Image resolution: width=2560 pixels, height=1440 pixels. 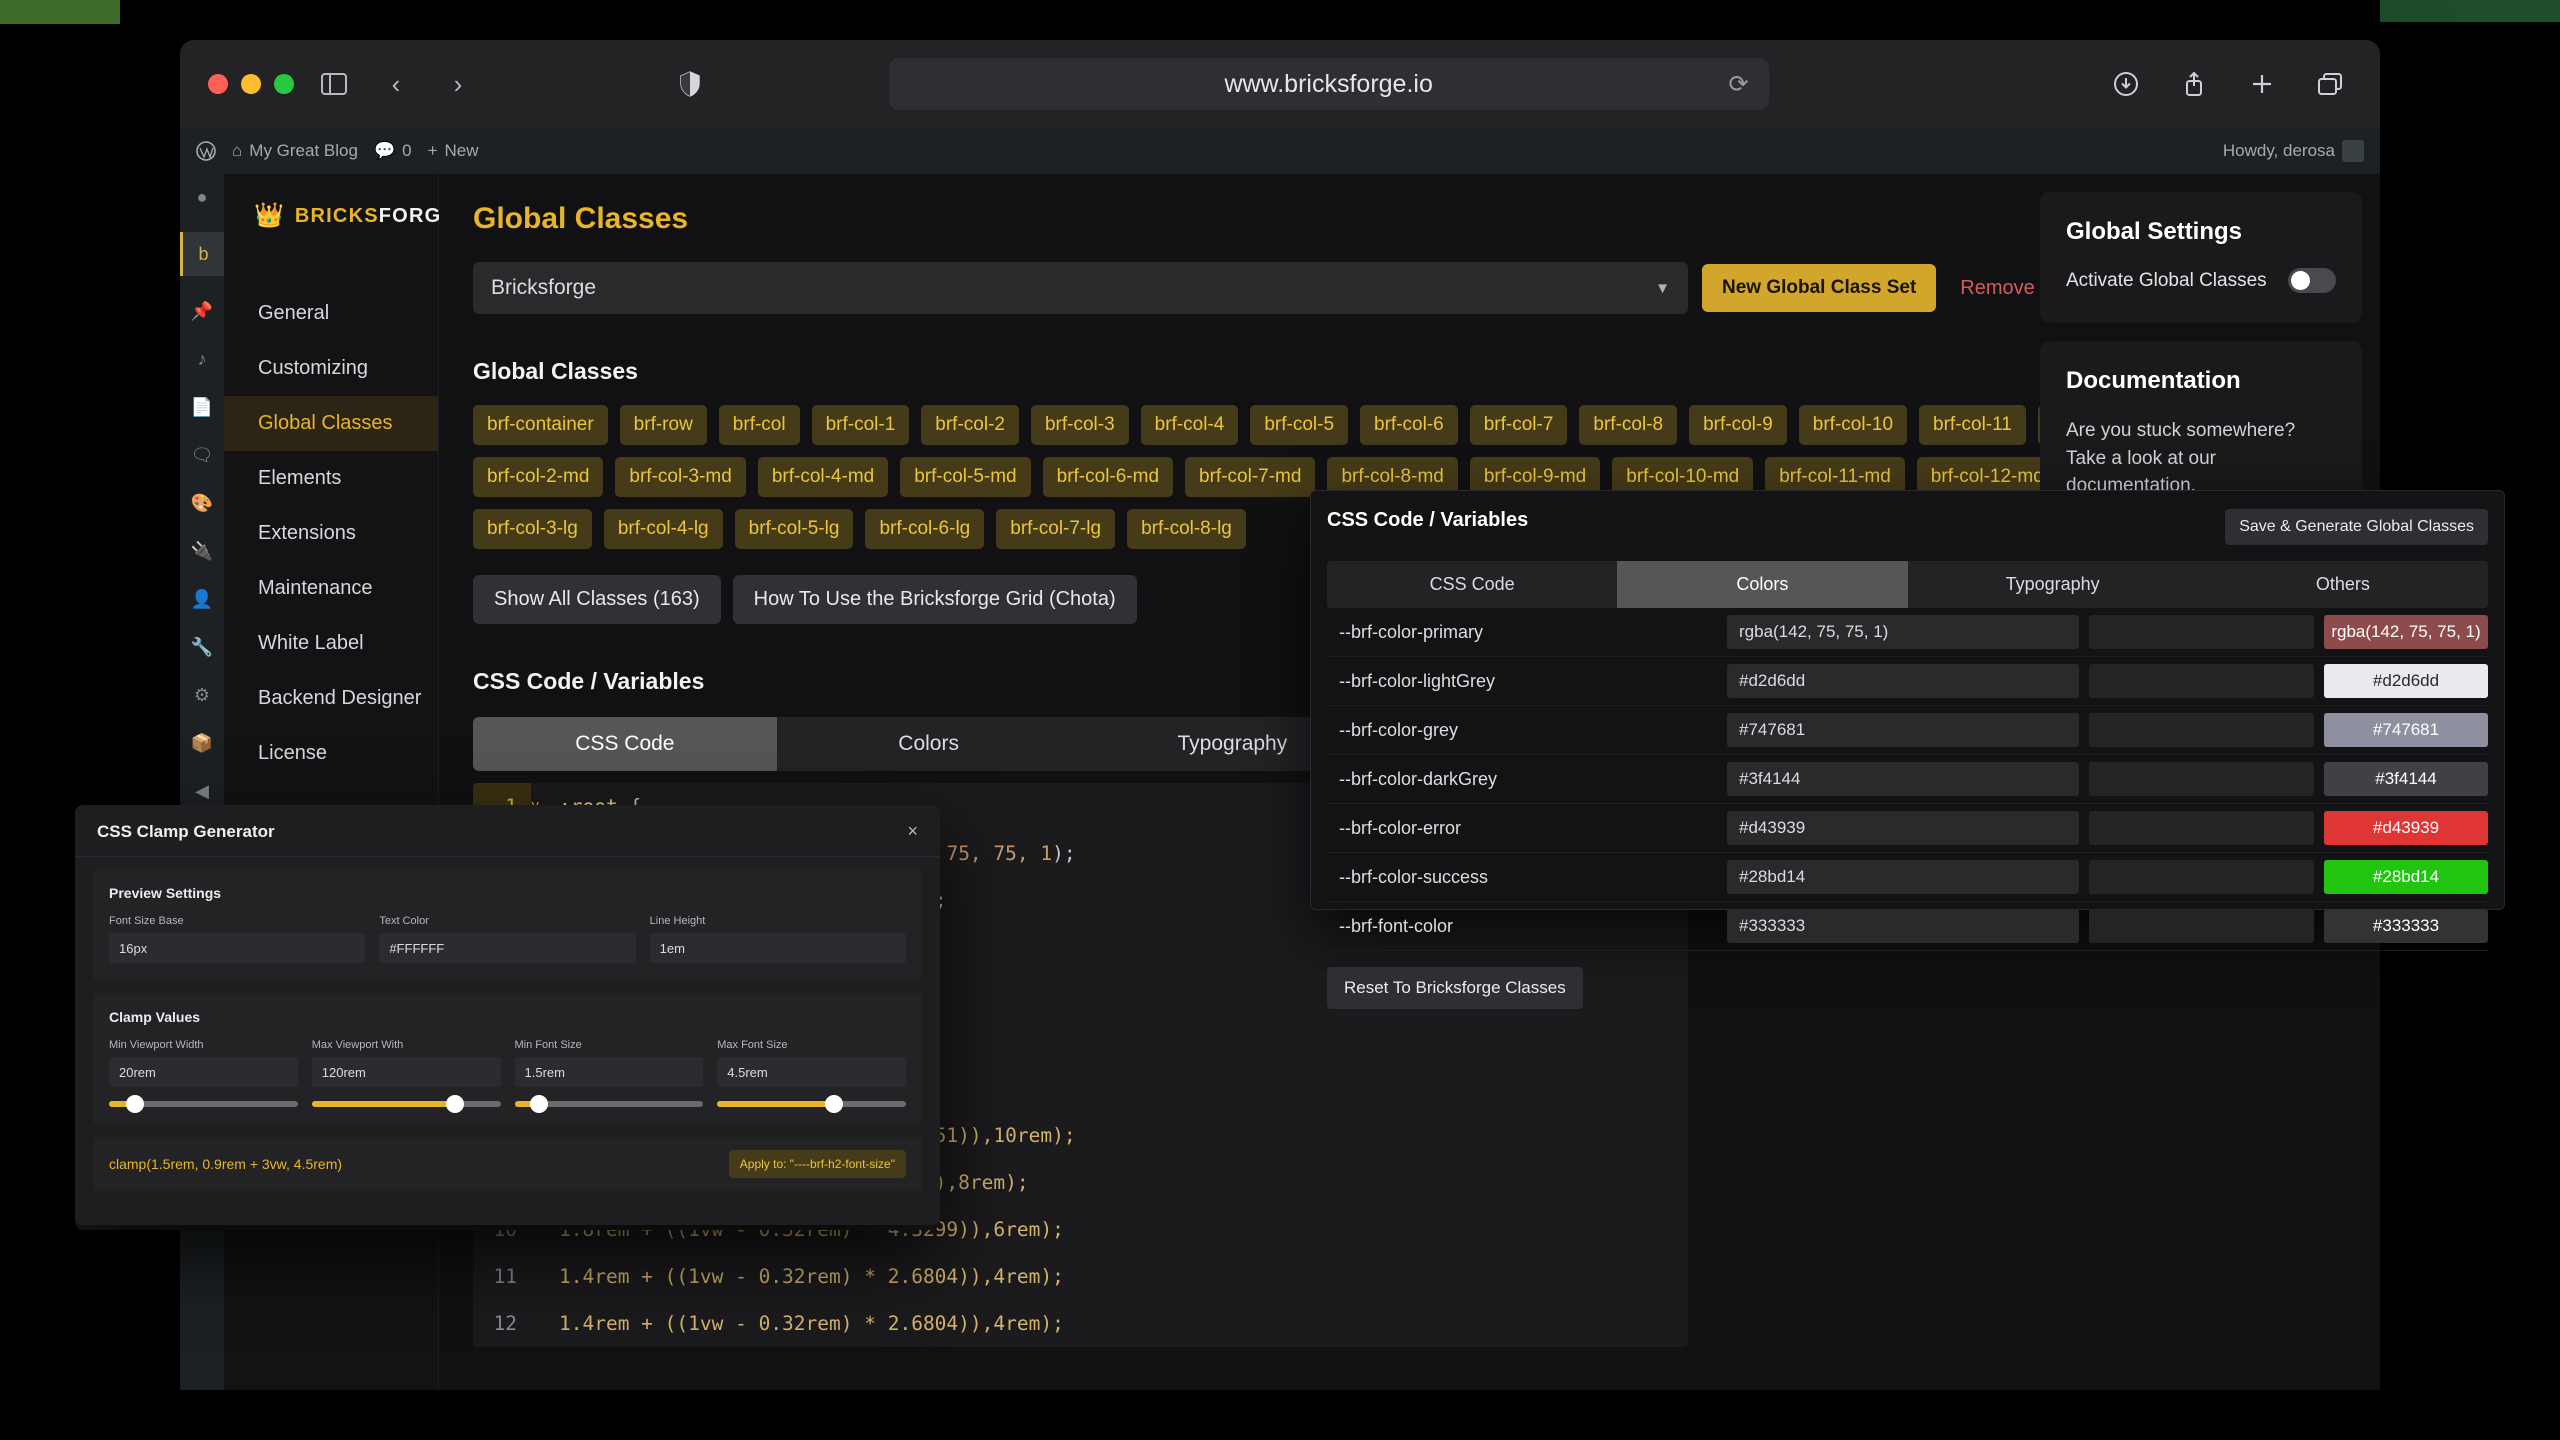 I want to click on class-chip: brf-col-4, so click(x=1189, y=425).